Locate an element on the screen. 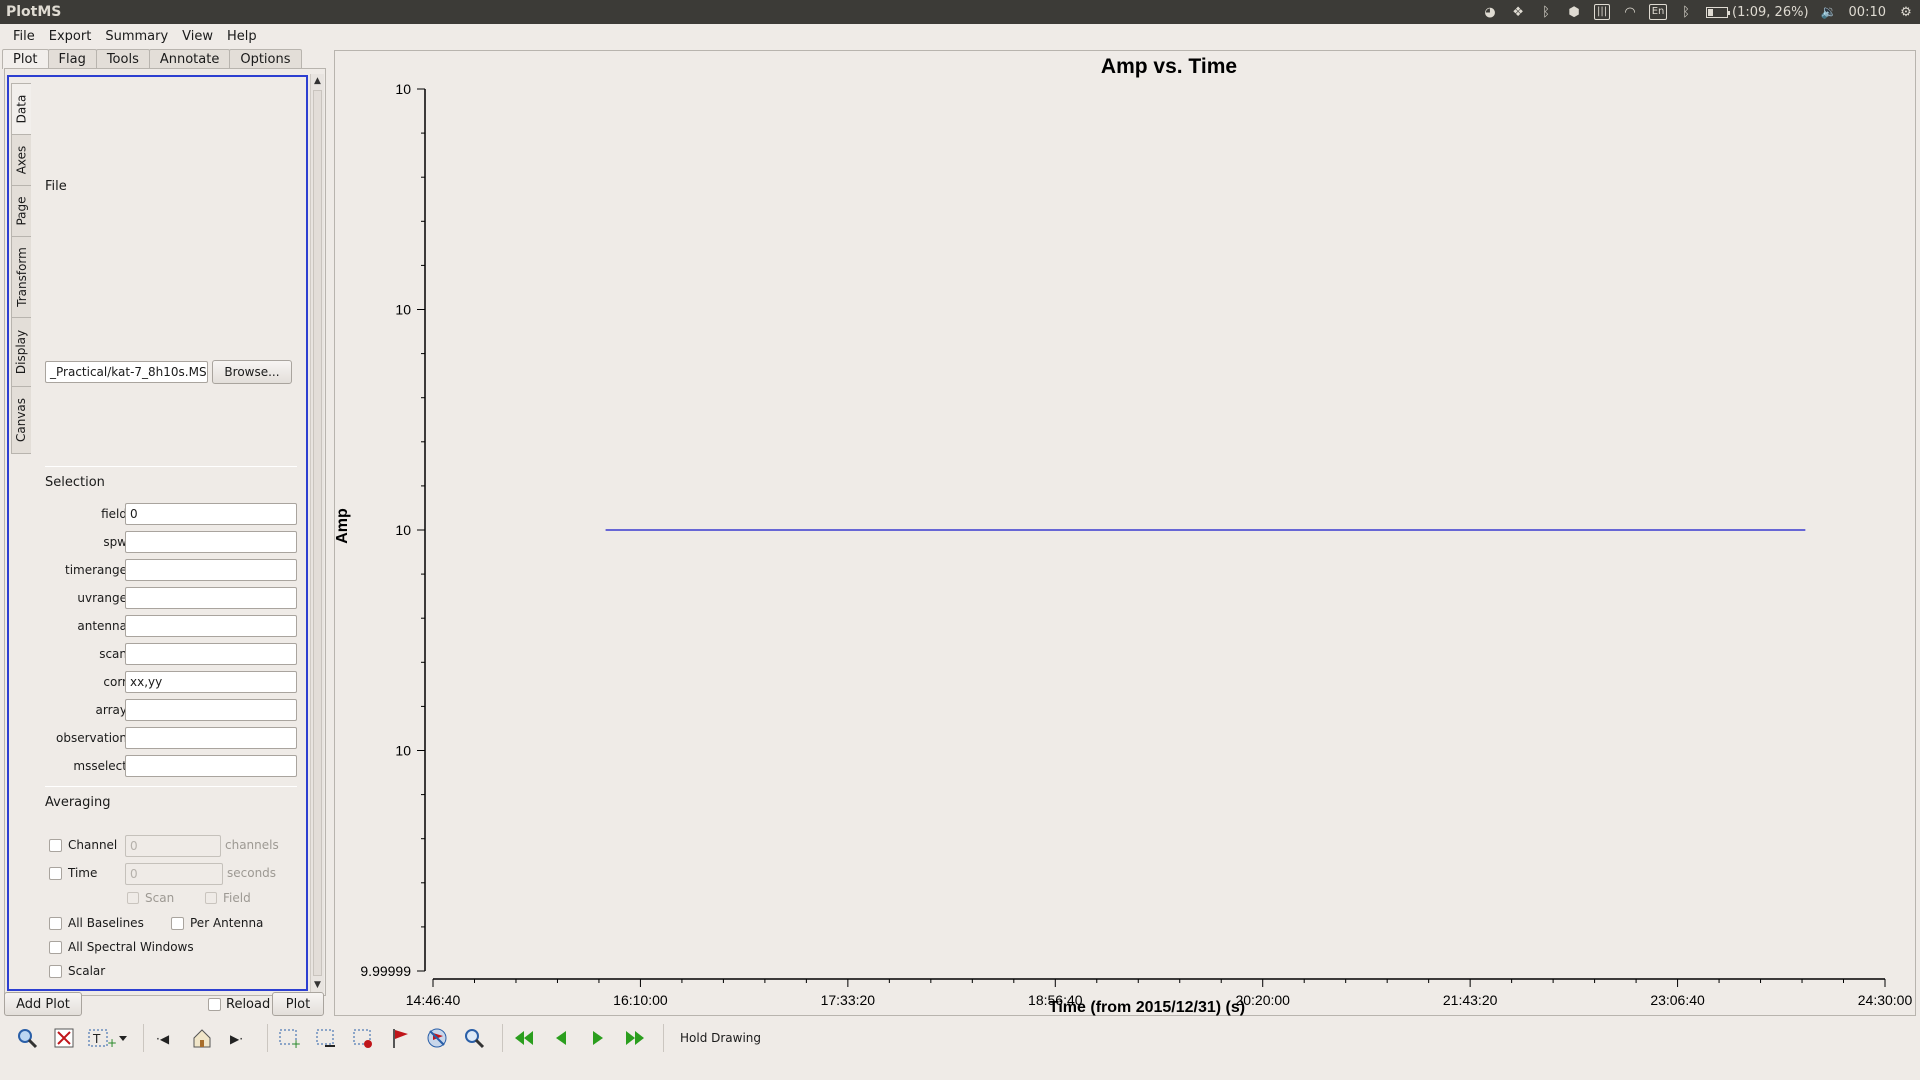 The image size is (1920, 1080). chart-title: Amp vs. Time is located at coordinates (1169, 66).